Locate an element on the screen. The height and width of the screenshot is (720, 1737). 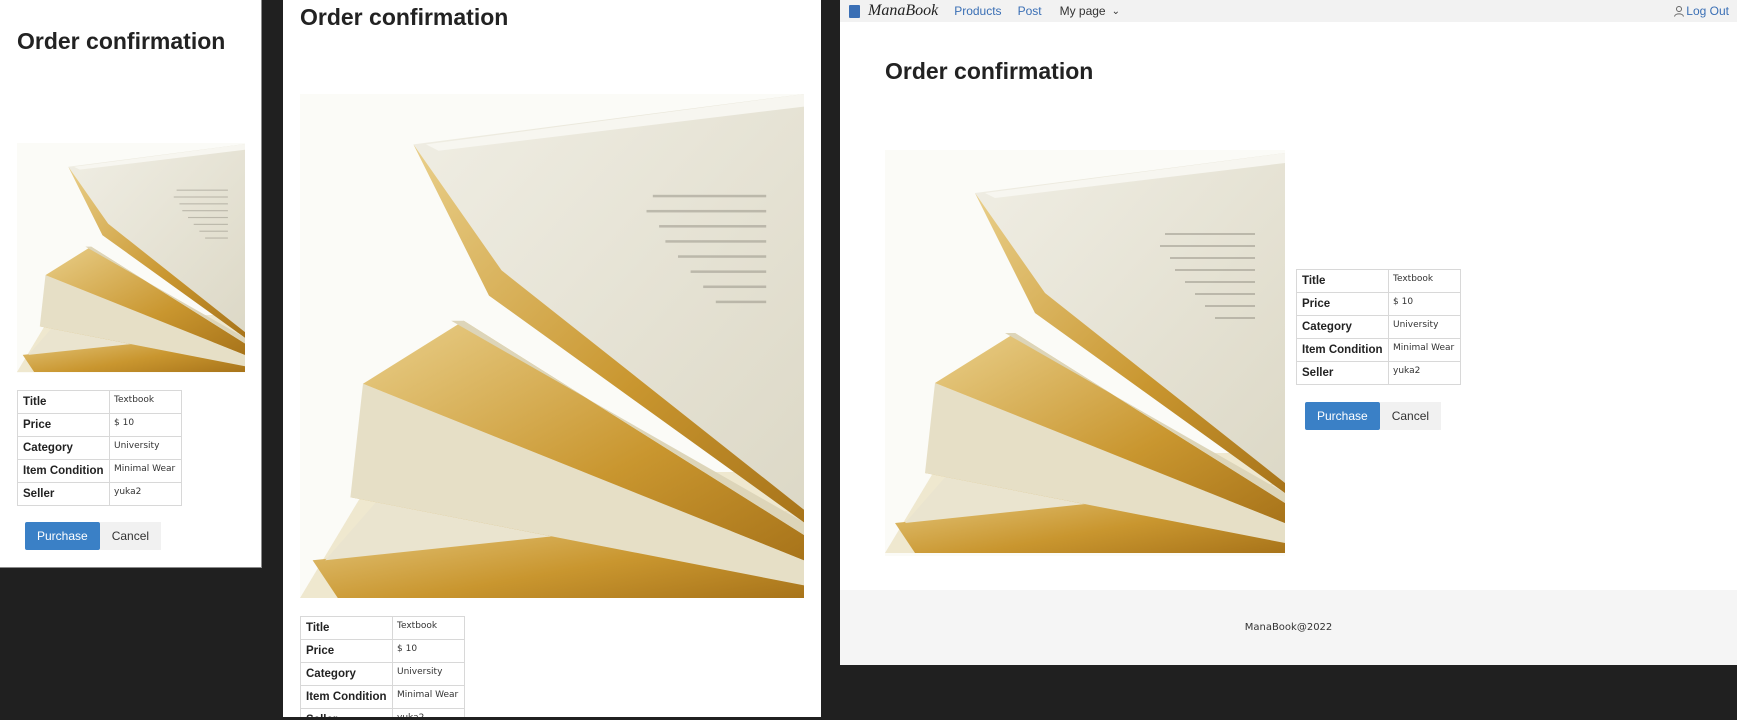
book-icon is located at coordinates (854, 11).